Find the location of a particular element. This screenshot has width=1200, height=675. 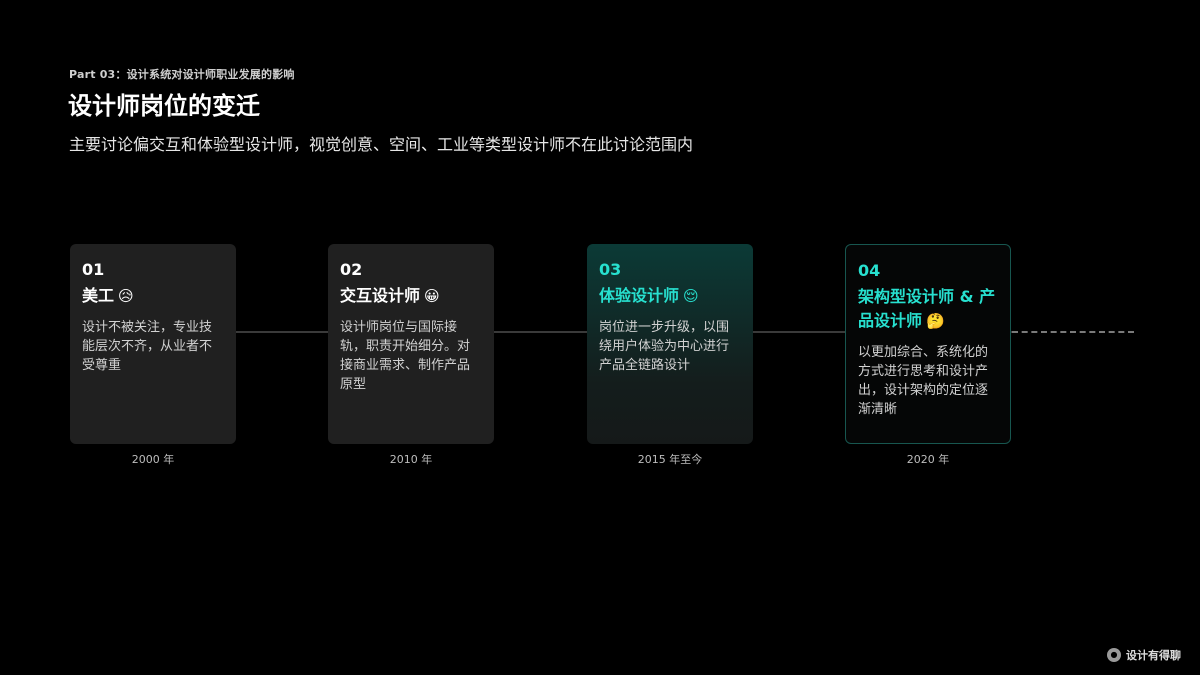

eyebrow-label: Part 03：设计系统对设计师职业发展的影响 is located at coordinates (182, 74).